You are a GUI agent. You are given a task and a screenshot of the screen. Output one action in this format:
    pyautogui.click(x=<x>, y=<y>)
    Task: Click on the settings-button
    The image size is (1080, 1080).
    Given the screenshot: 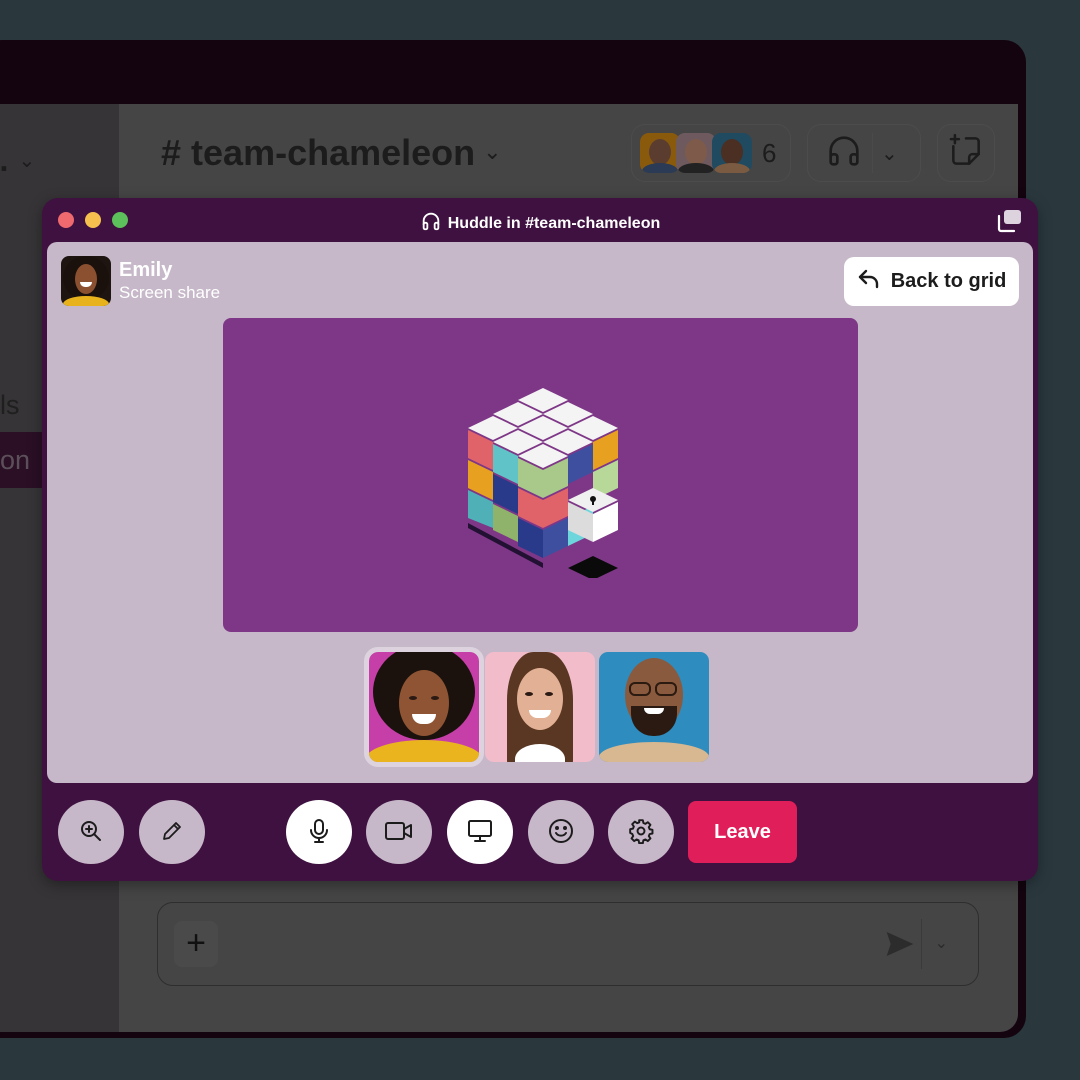 What is the action you would take?
    pyautogui.click(x=641, y=832)
    